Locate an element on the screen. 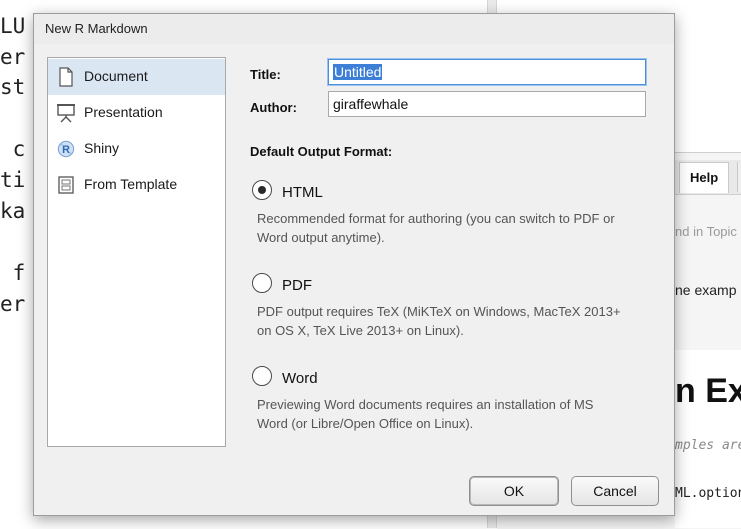 The height and width of the screenshot is (529, 741). editor-line: c is located at coordinates (13, 149).